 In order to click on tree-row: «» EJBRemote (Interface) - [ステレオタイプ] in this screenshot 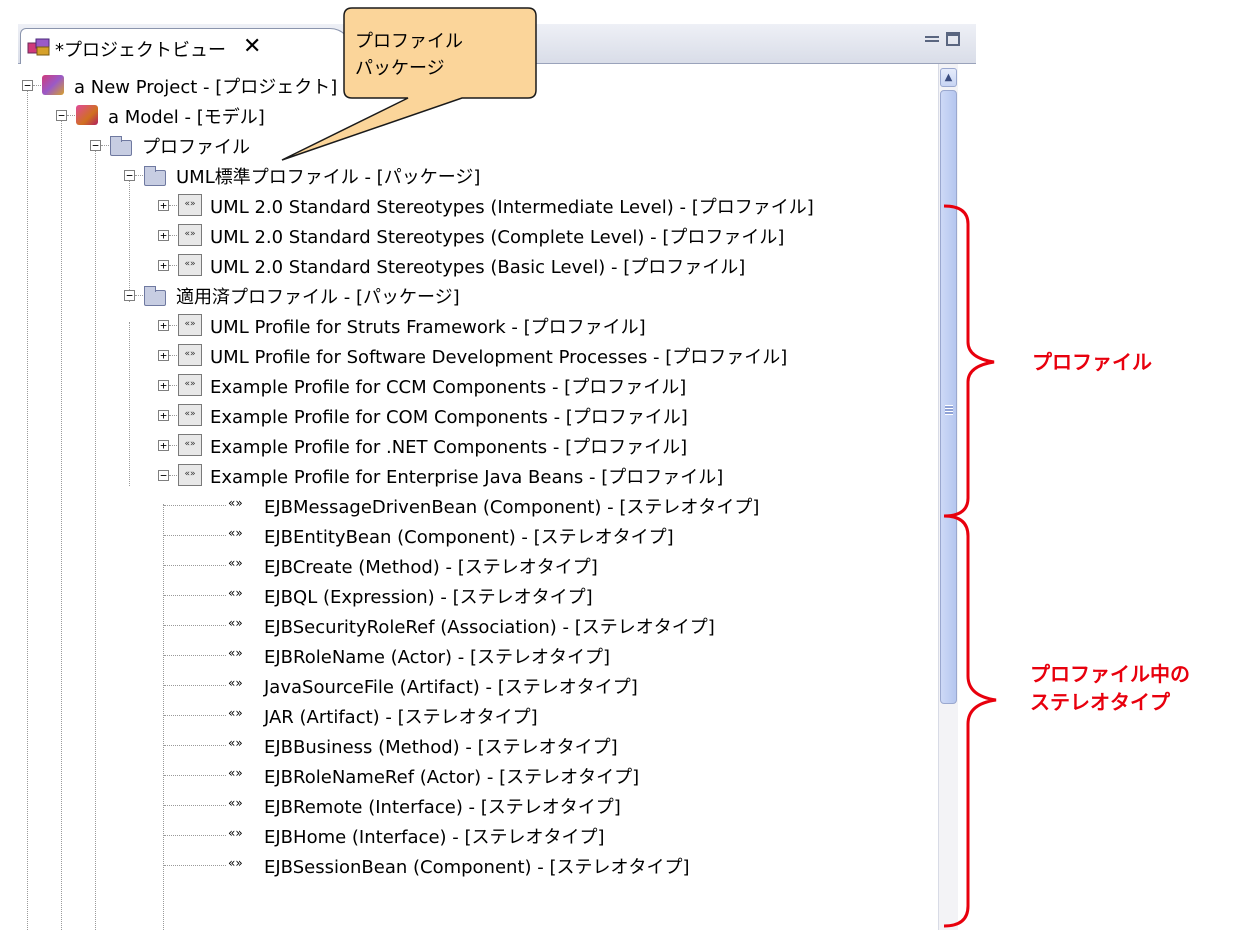, I will do `click(478, 805)`.